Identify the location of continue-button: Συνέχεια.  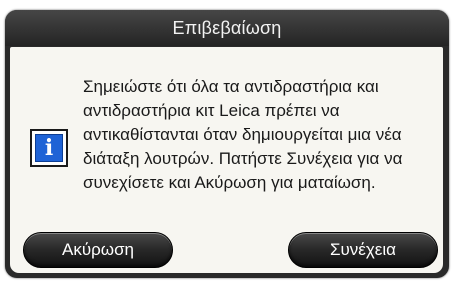
(363, 250).